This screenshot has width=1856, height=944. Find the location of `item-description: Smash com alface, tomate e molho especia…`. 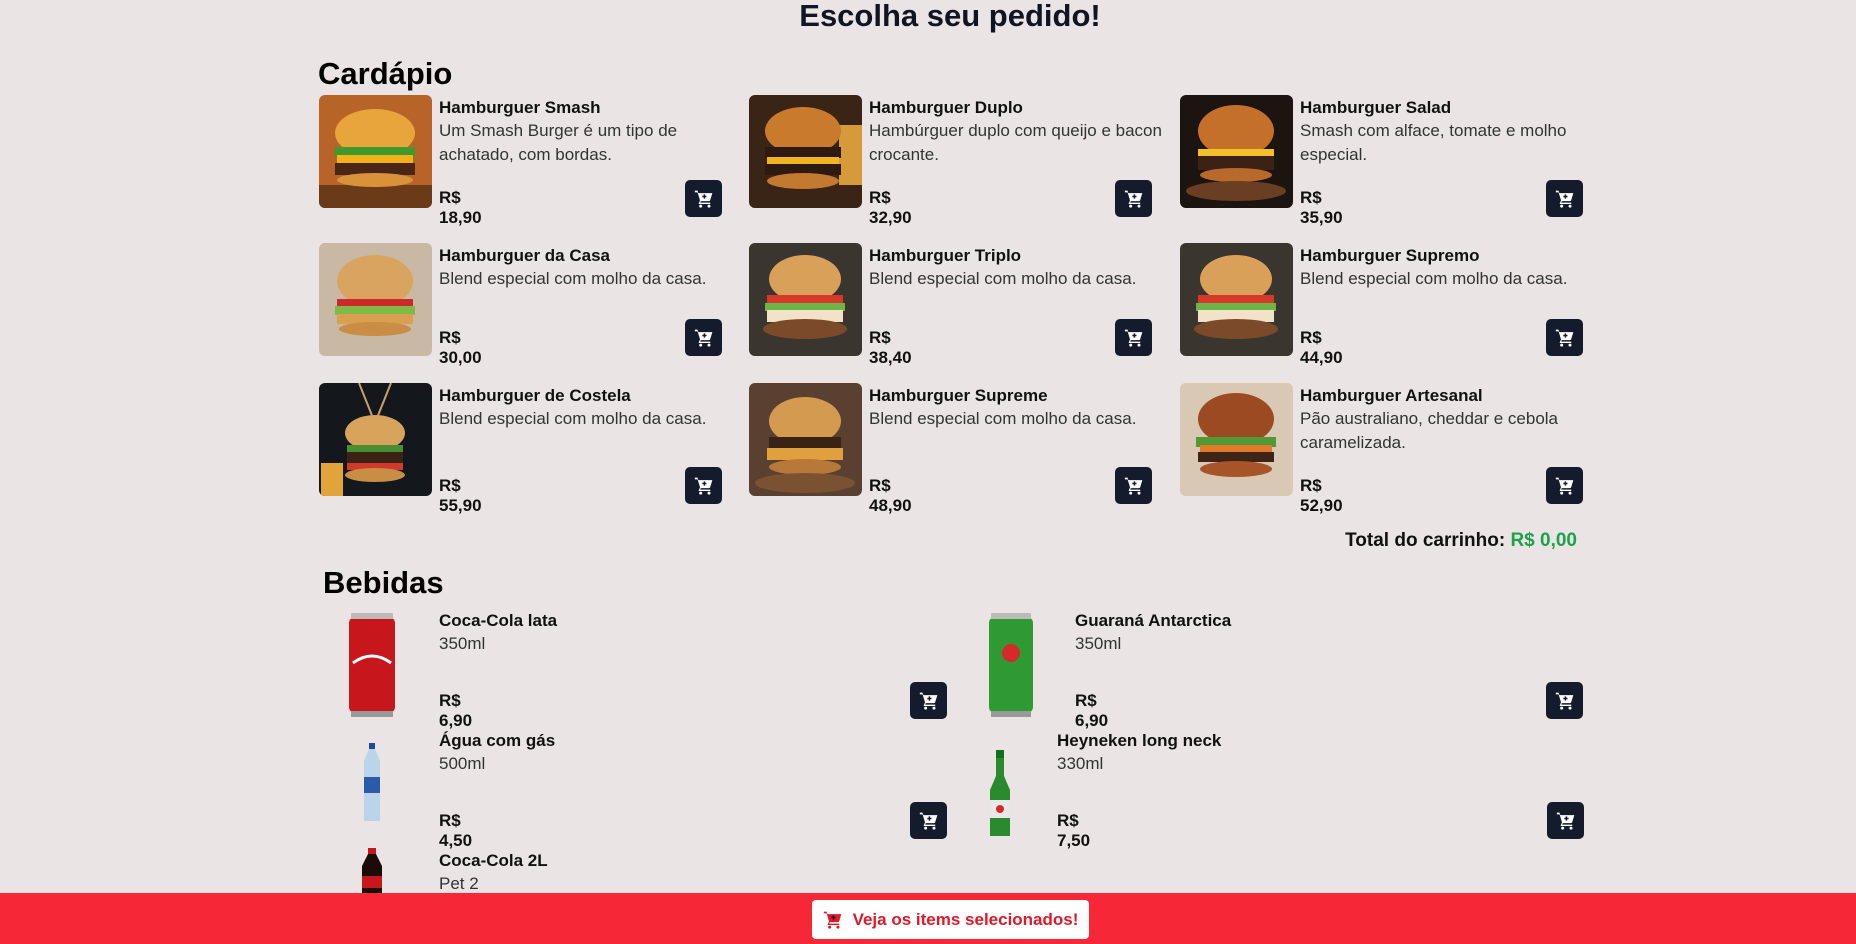

item-description: Smash com alface, tomate e molho especia… is located at coordinates (1433, 142).